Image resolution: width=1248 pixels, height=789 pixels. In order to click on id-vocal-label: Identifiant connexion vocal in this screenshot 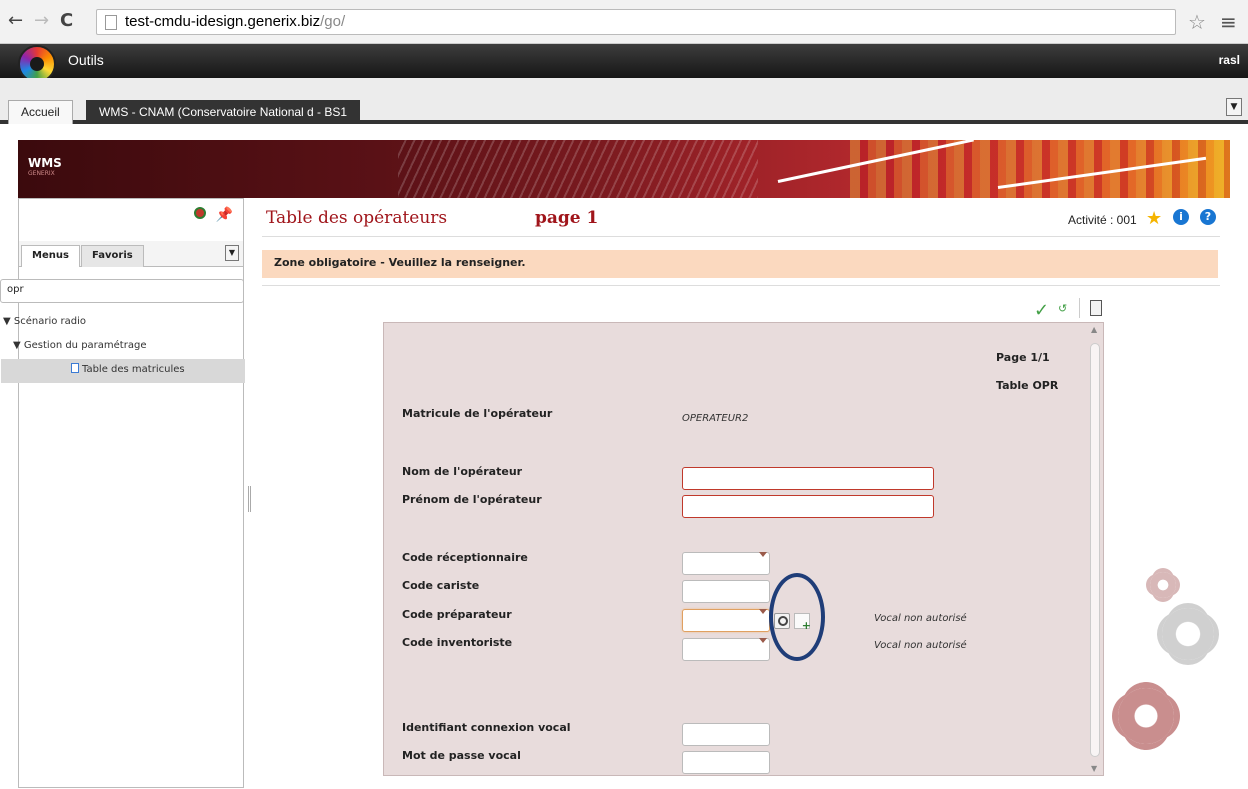, I will do `click(486, 727)`.